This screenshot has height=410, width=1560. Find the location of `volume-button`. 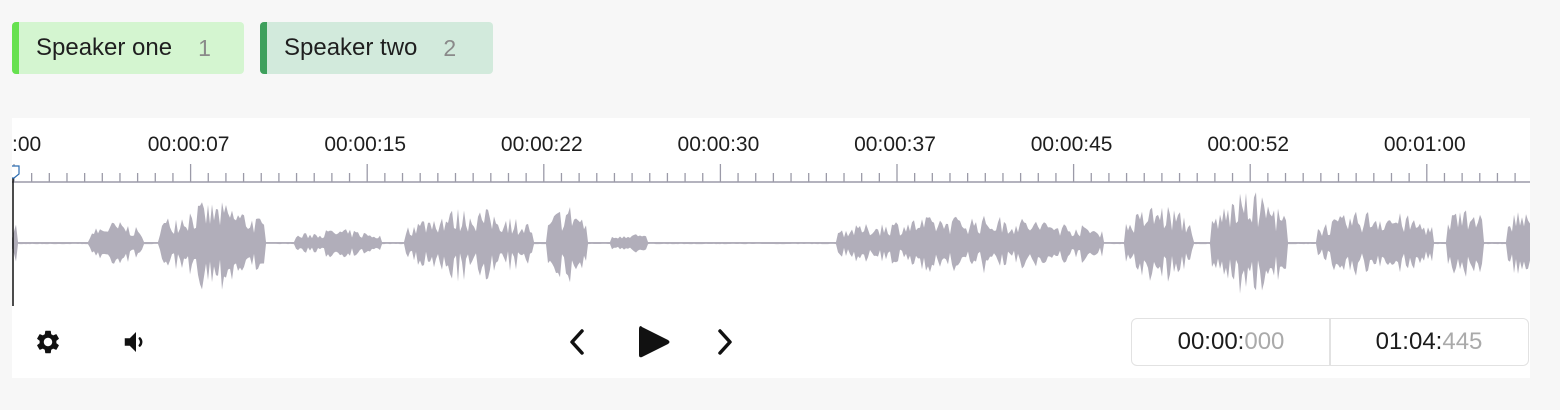

volume-button is located at coordinates (136, 342).